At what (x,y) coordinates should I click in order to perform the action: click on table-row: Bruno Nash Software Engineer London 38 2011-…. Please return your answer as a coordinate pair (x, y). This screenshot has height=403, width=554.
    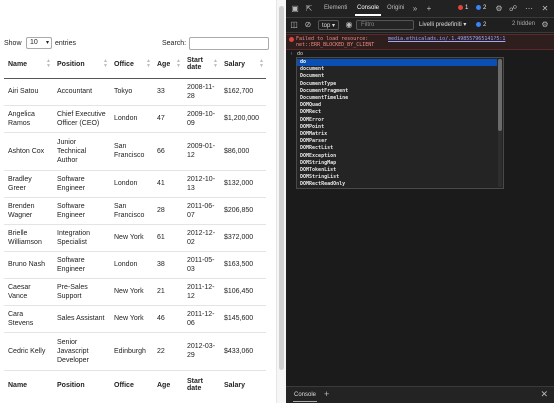
    Looking at the image, I should click on (135, 265).